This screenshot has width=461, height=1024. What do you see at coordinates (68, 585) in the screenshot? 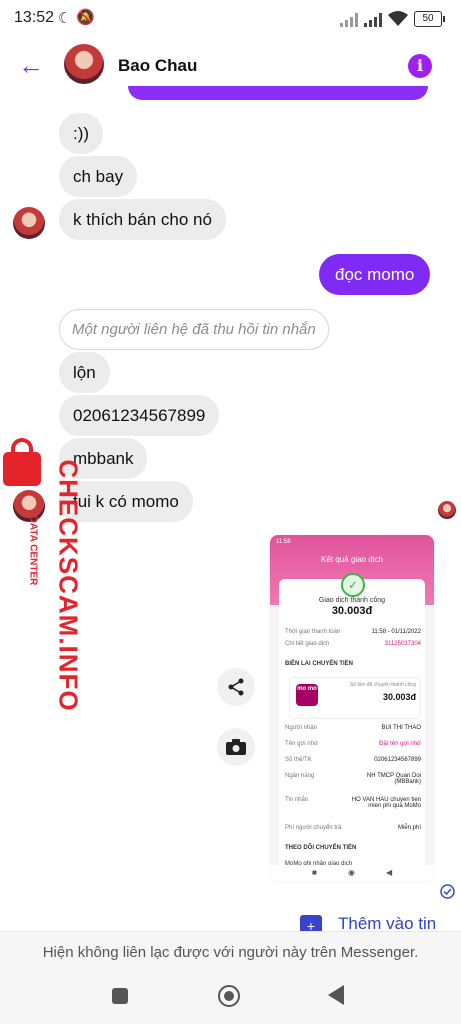
I see `watermark-text: CHECKSCAM.INFO` at bounding box center [68, 585].